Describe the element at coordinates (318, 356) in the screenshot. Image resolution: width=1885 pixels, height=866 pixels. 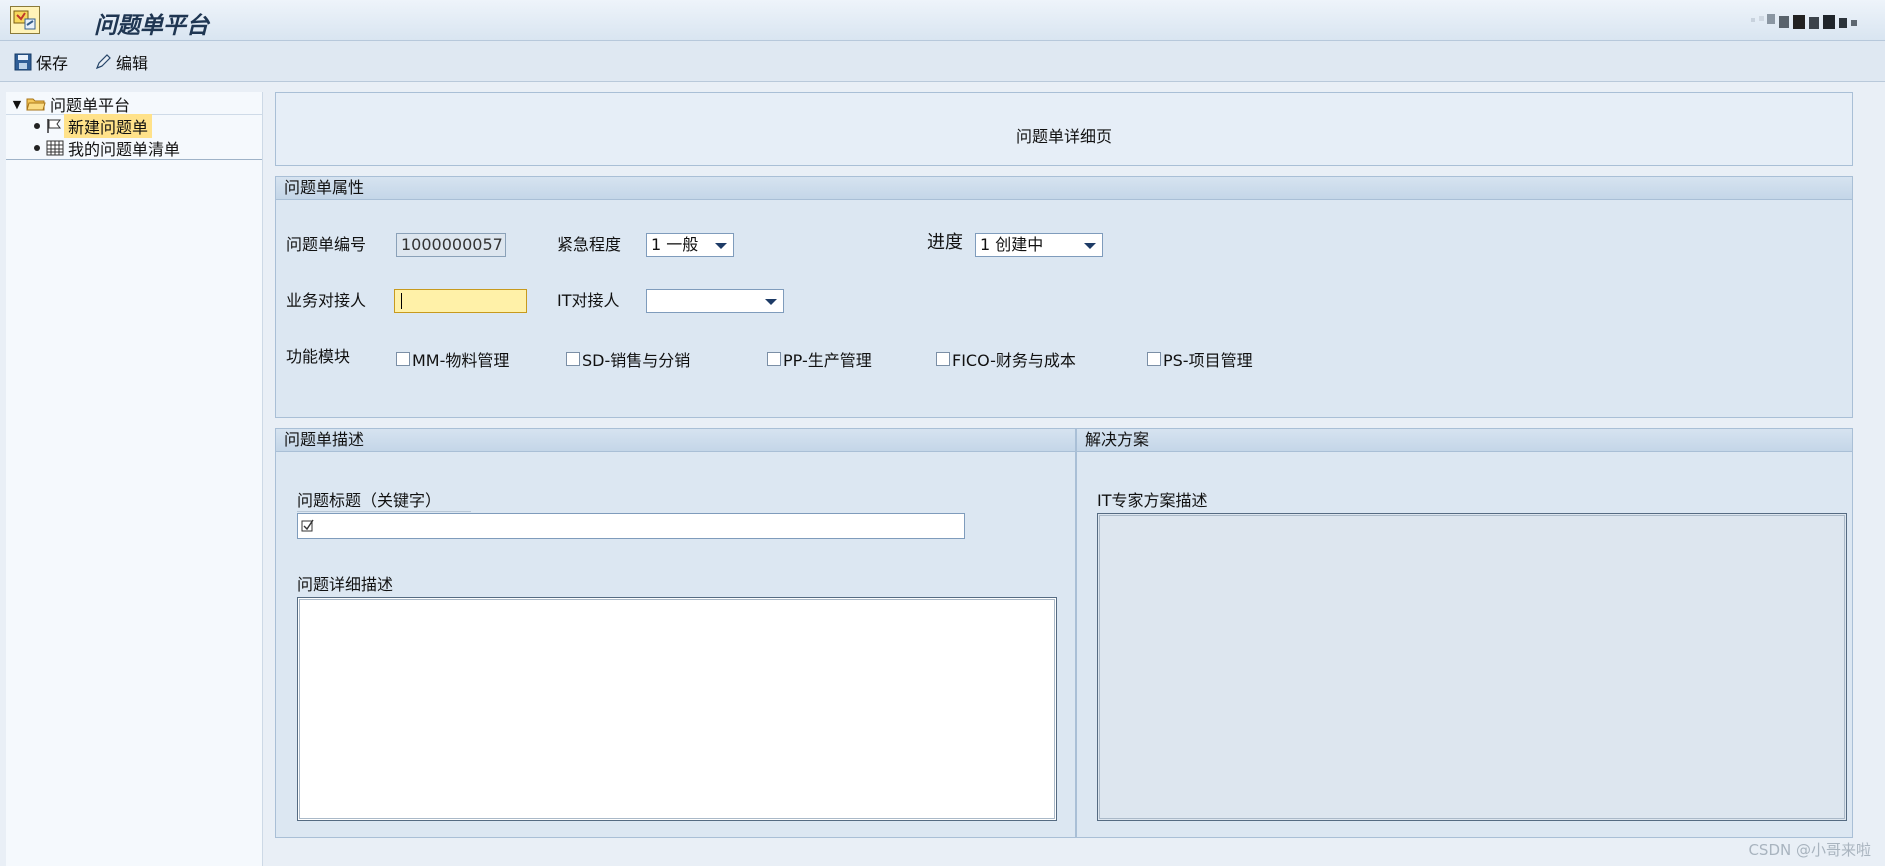
I see `module-label: 功能模块` at that location.